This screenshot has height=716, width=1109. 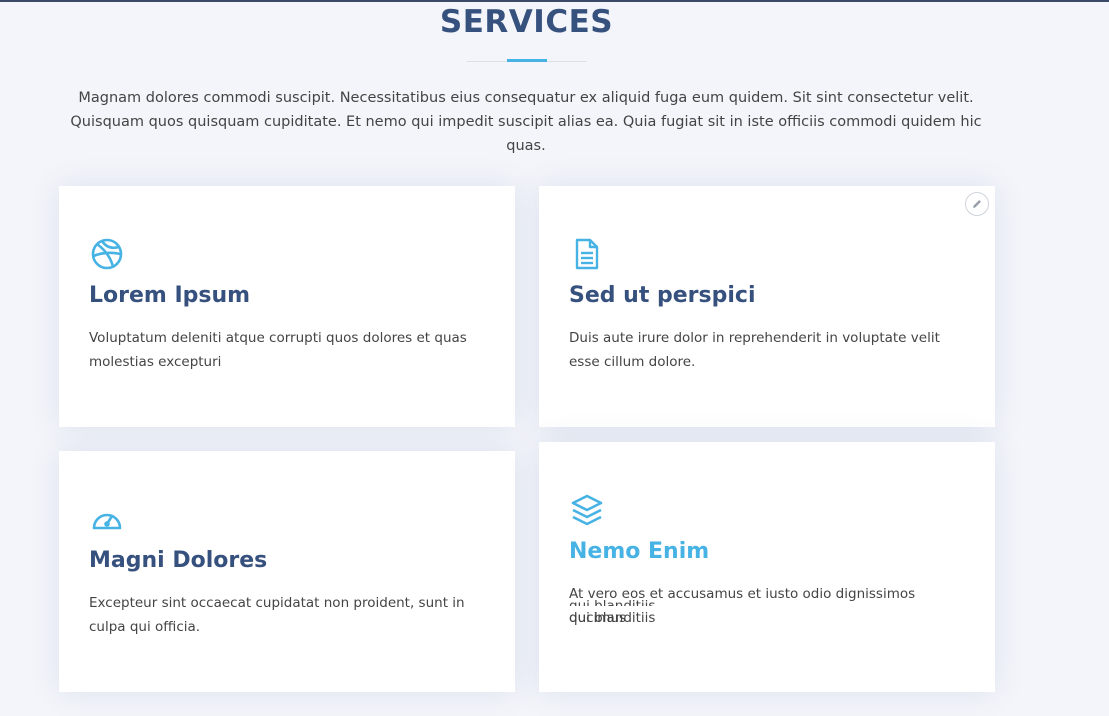 What do you see at coordinates (612, 618) in the screenshot?
I see `service-description-line: qui blanditiis` at bounding box center [612, 618].